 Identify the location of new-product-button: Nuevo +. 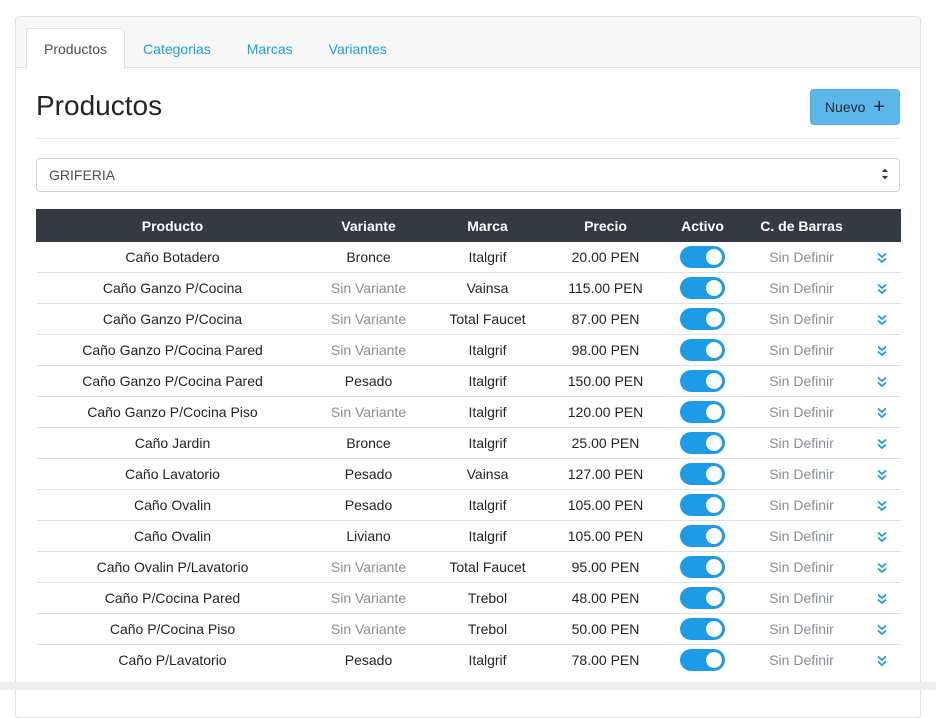
(855, 107).